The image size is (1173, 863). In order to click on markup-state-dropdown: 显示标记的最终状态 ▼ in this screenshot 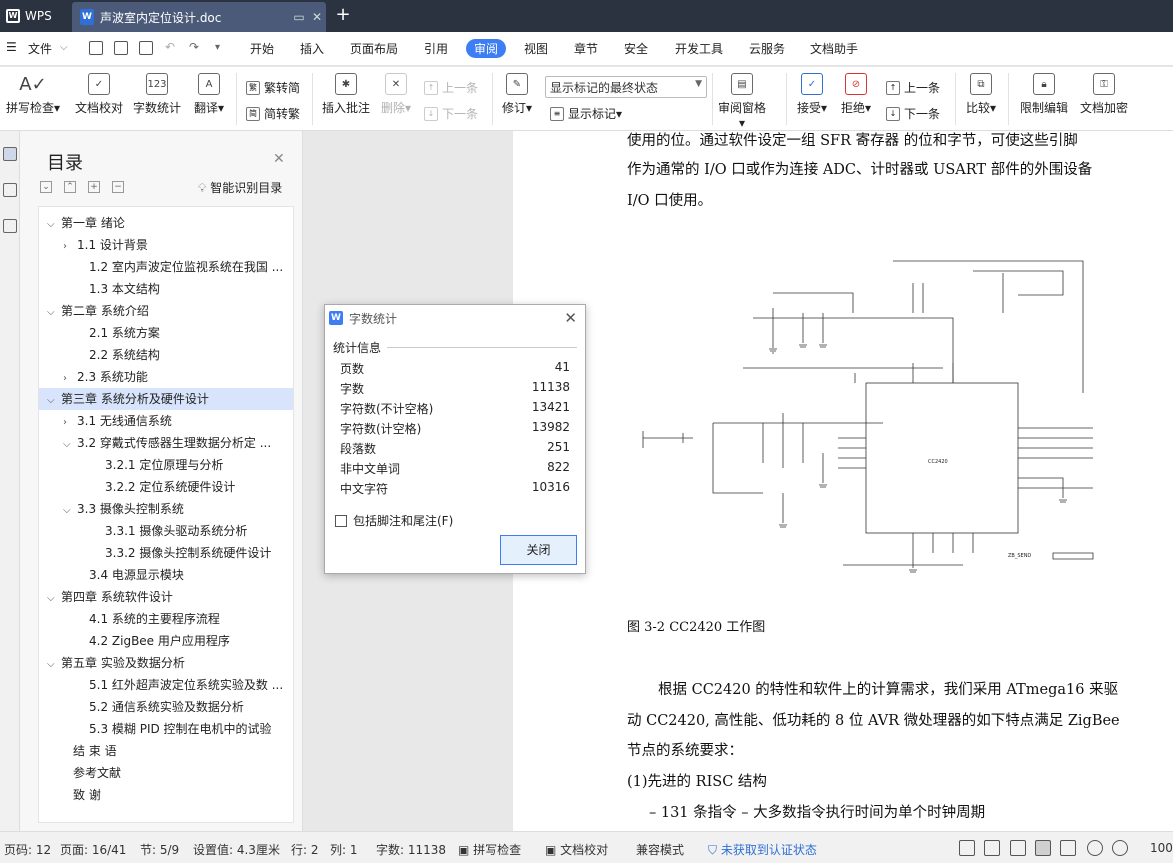, I will do `click(626, 87)`.